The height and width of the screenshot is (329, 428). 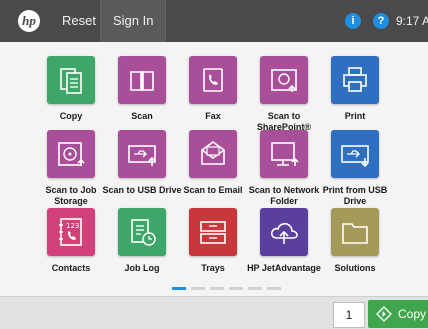 I want to click on app-print-from-usb-drive: Print from USB Drive, so click(x=355, y=168).